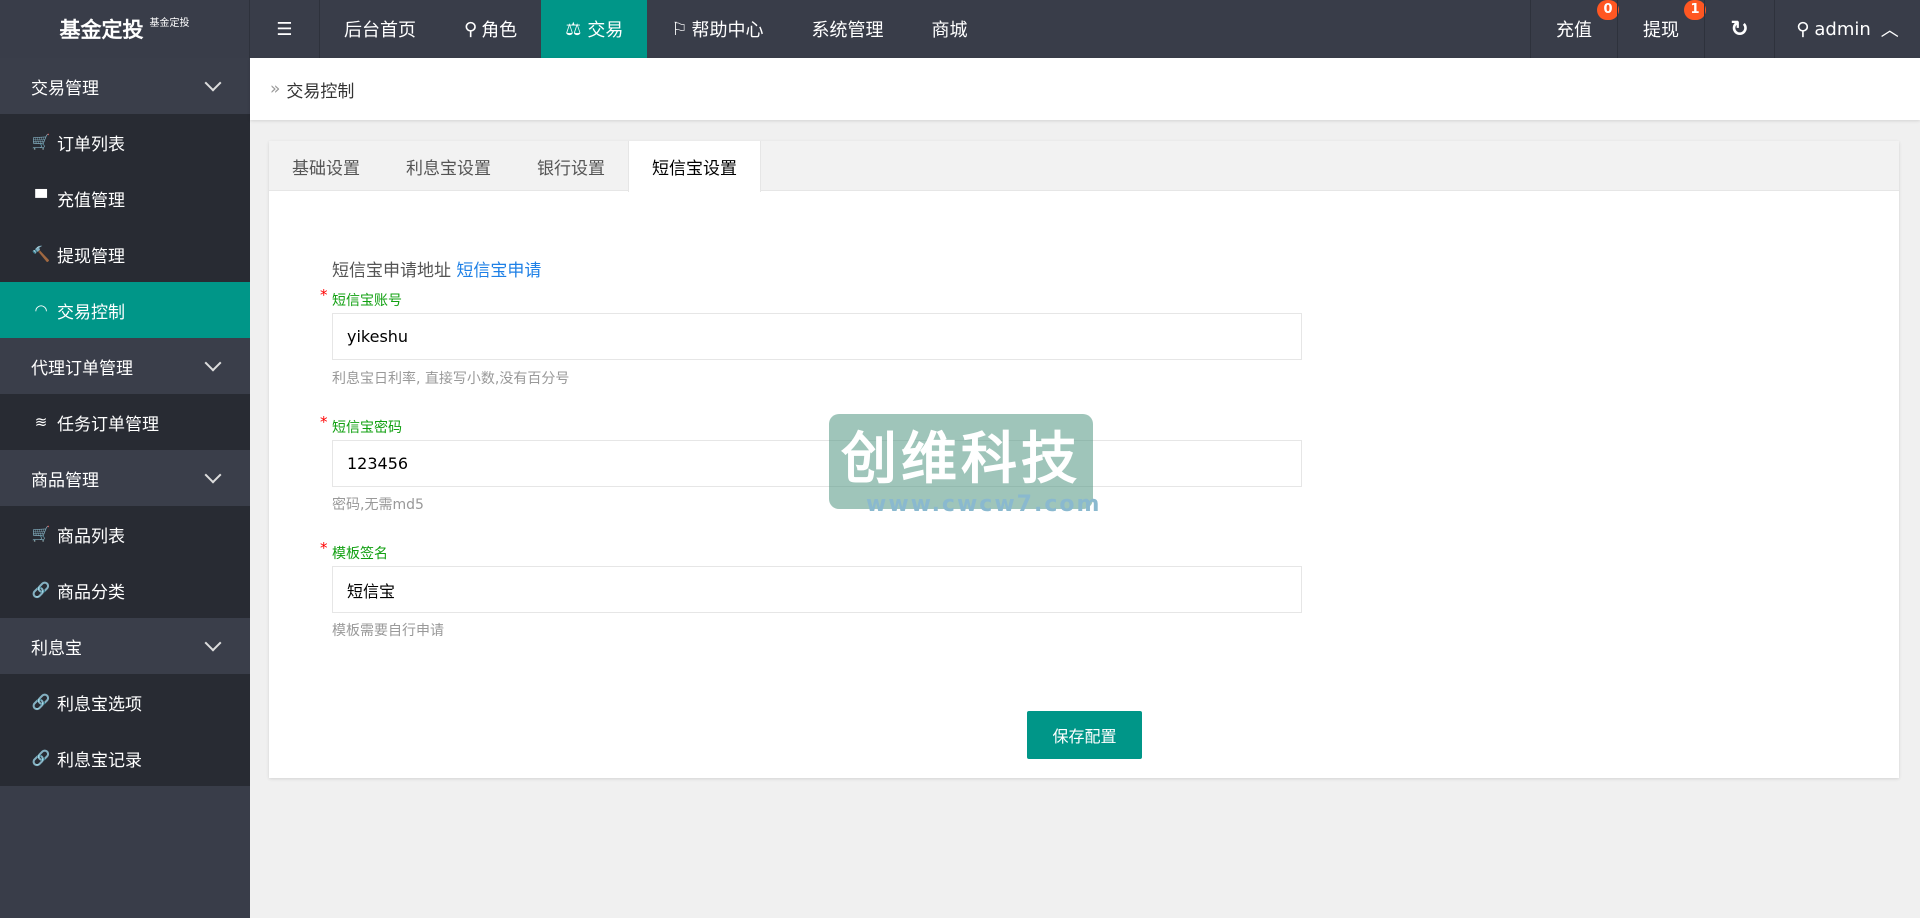 The width and height of the screenshot is (1920, 918). Describe the element at coordinates (1695, 10) in the screenshot. I see `withdraw-badge: 1` at that location.